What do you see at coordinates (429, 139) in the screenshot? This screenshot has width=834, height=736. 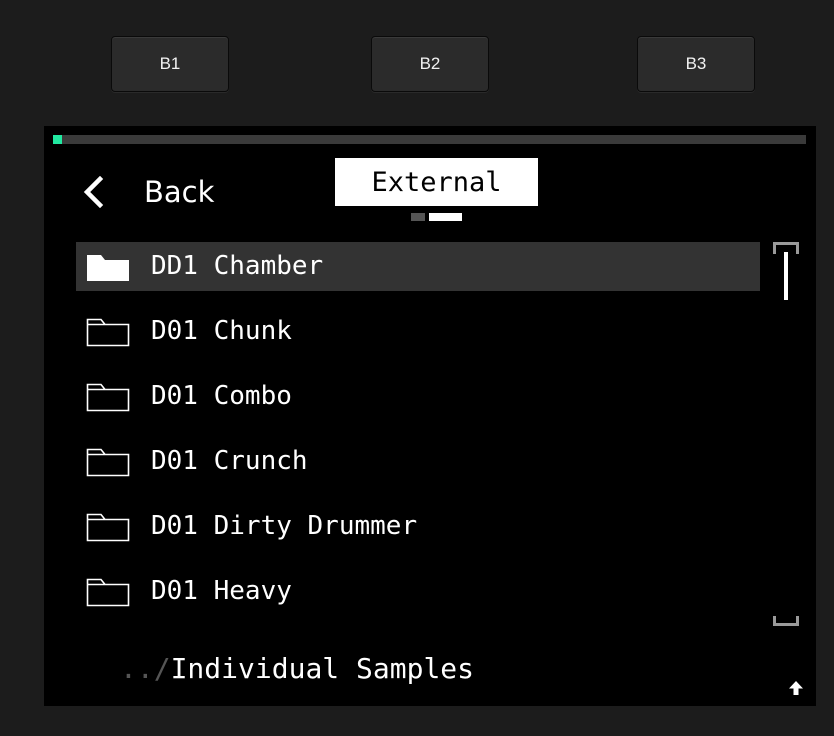 I see `progress-bar` at bounding box center [429, 139].